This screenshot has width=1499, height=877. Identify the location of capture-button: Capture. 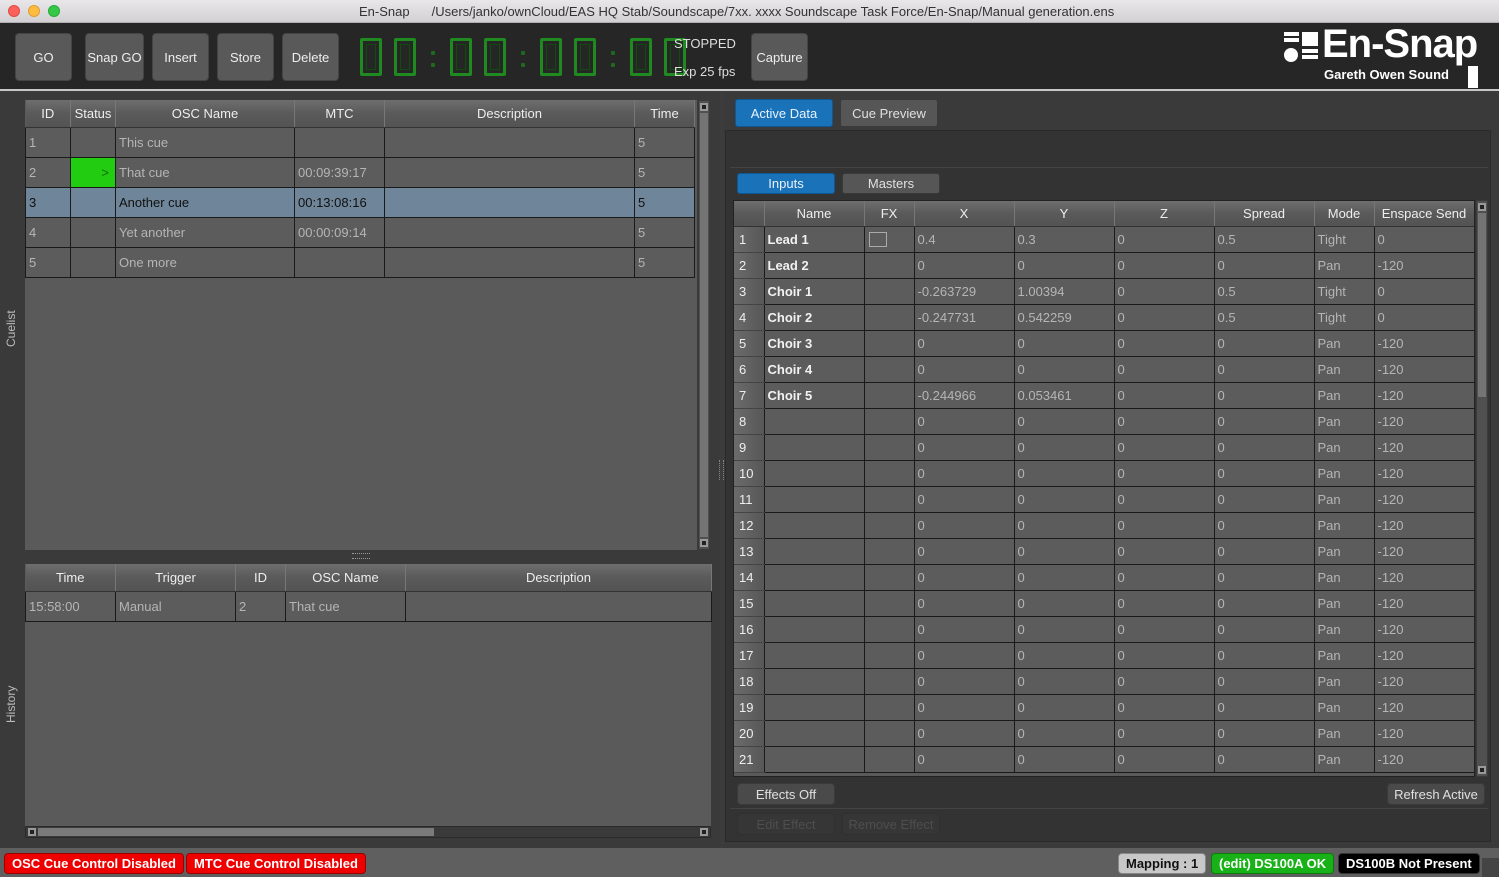
(779, 57).